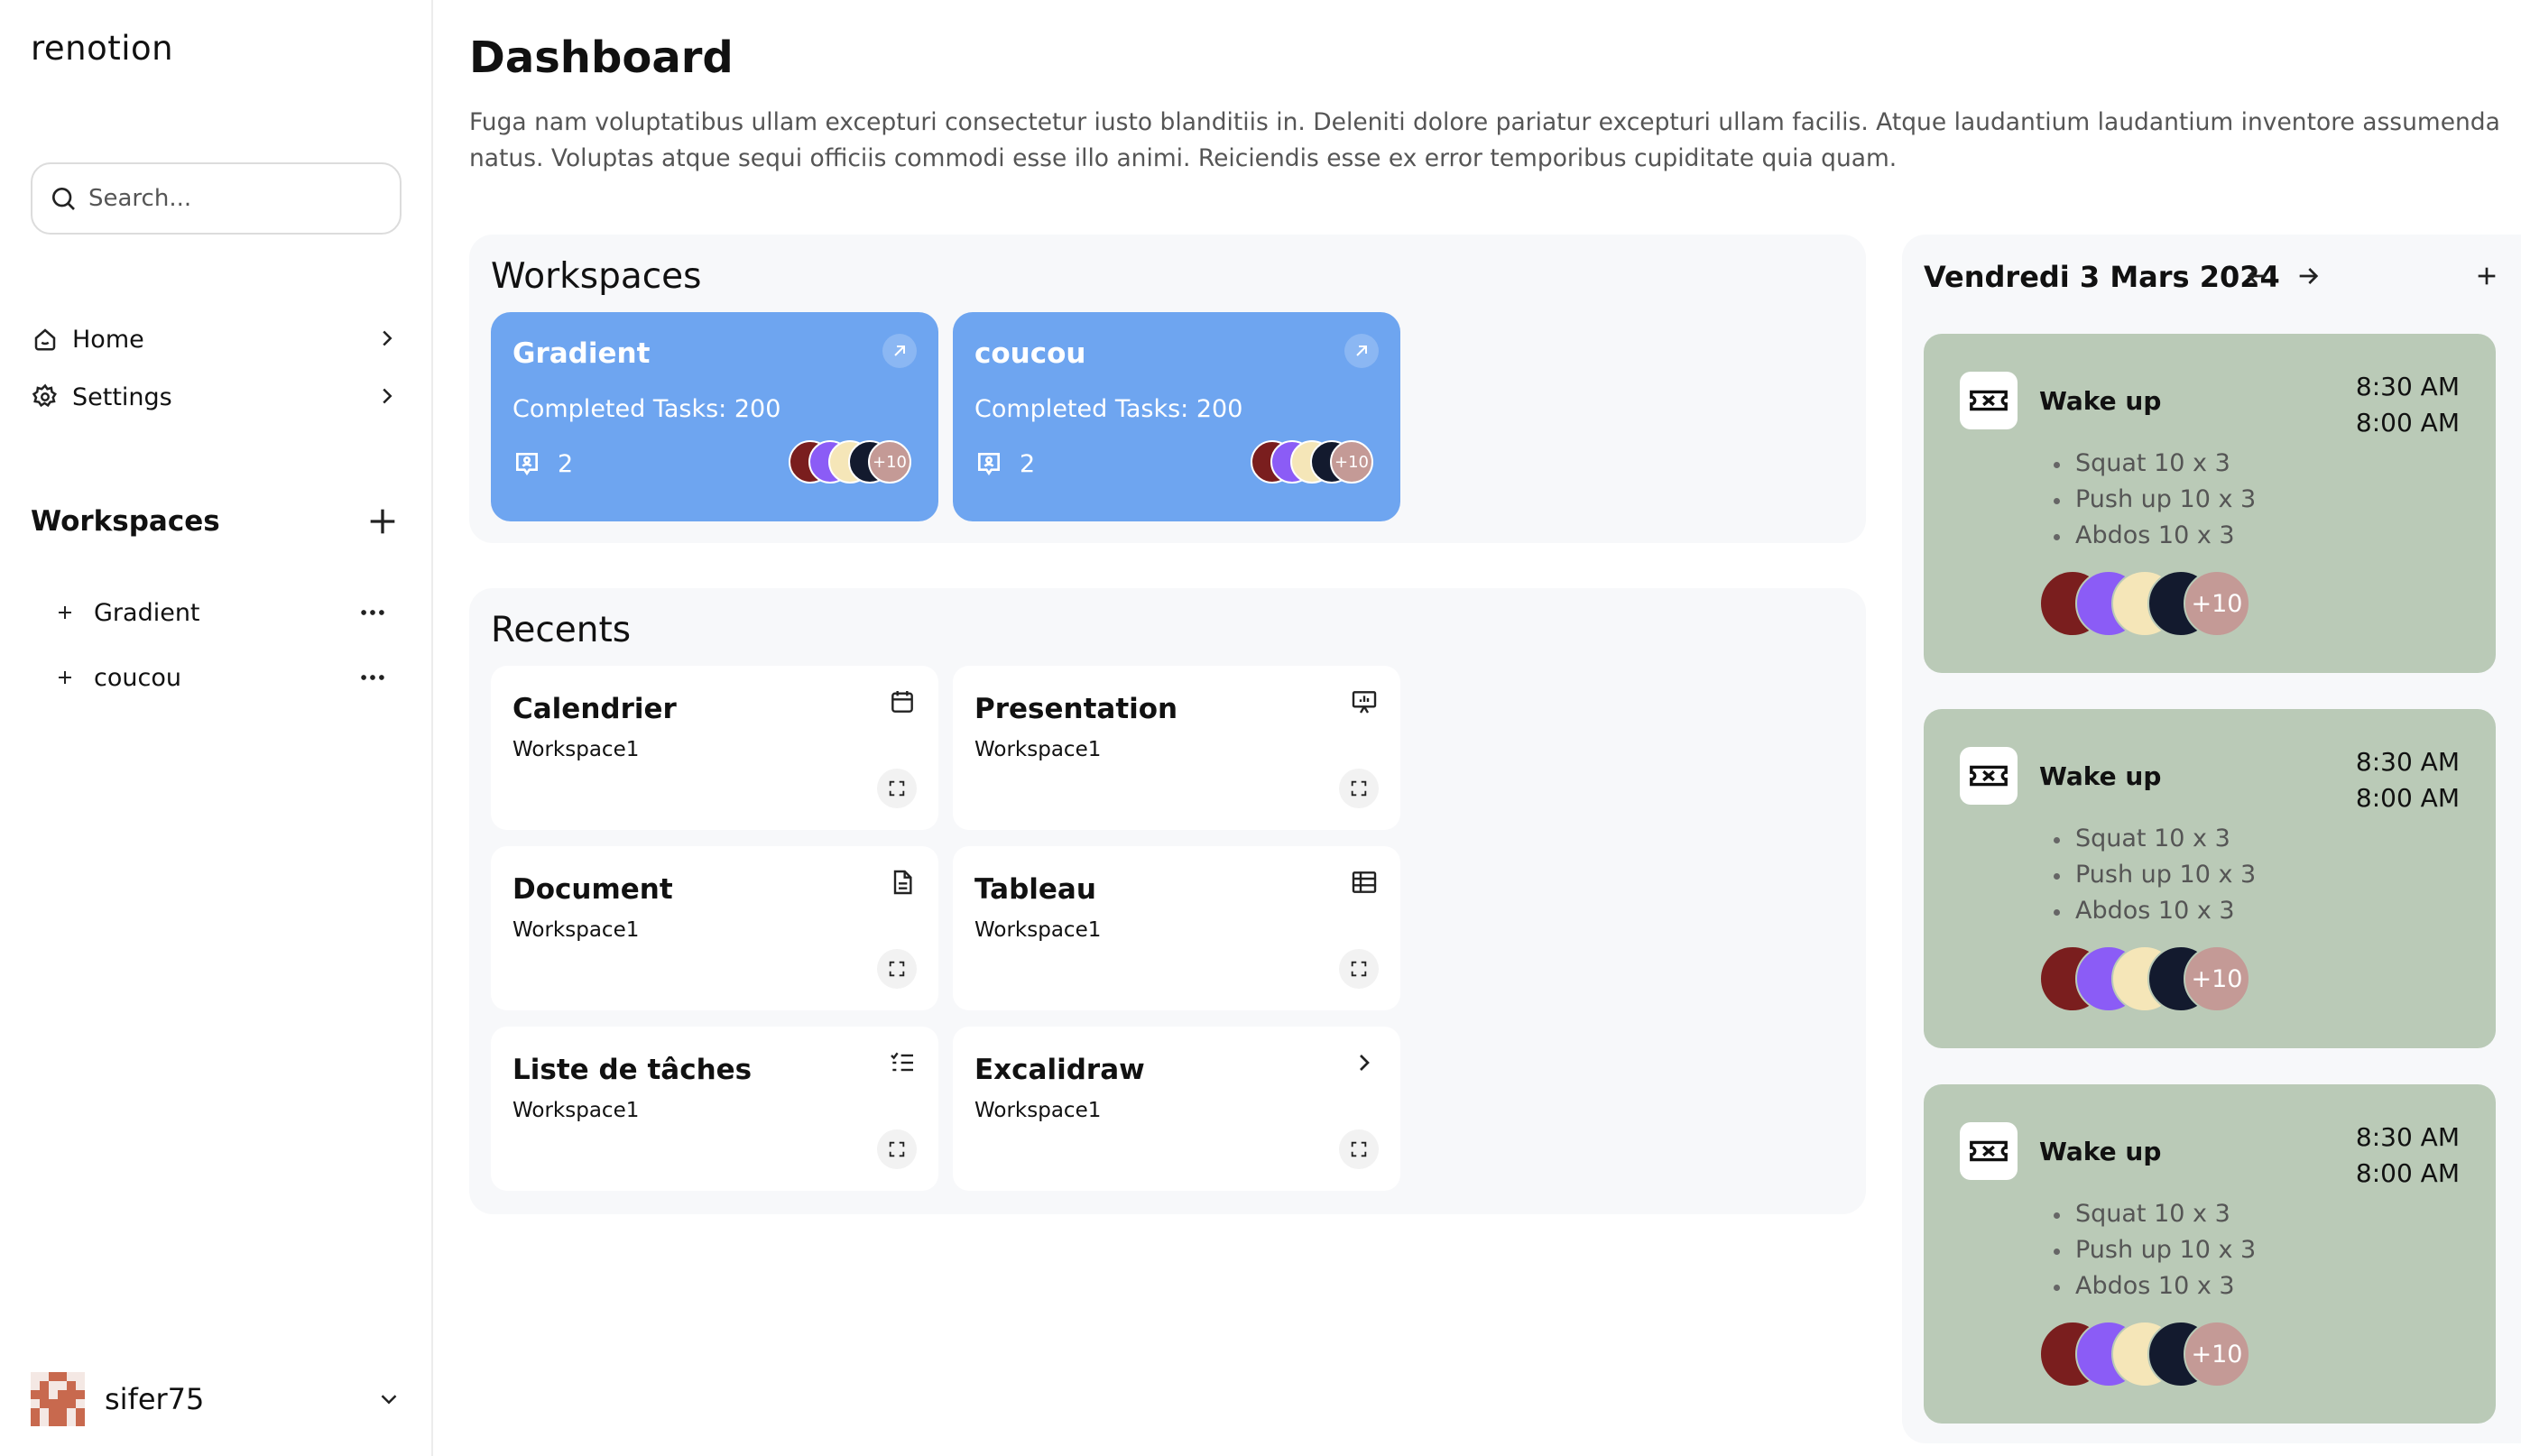  Describe the element at coordinates (1176, 748) in the screenshot. I see `recent-card-presentation: Presentation Workspace1` at that location.